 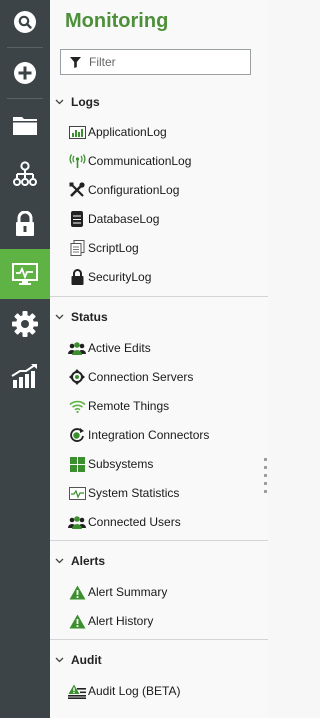 I want to click on configuration-log-icon, so click(x=77, y=190).